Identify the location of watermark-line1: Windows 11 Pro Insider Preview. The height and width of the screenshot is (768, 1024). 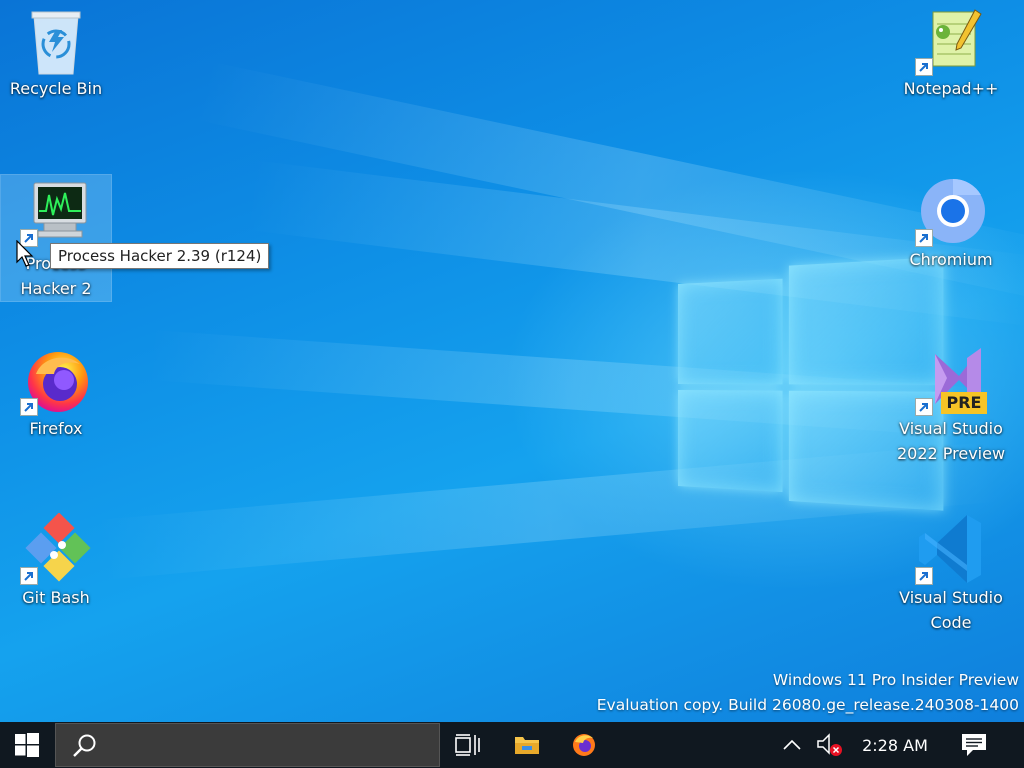
(895, 680).